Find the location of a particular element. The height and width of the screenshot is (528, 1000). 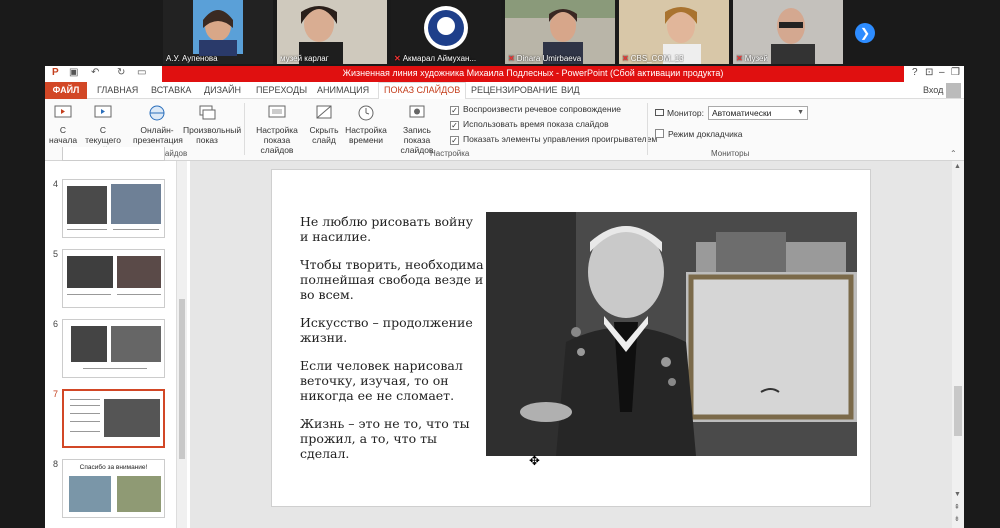

clock-icon is located at coordinates (366, 113).